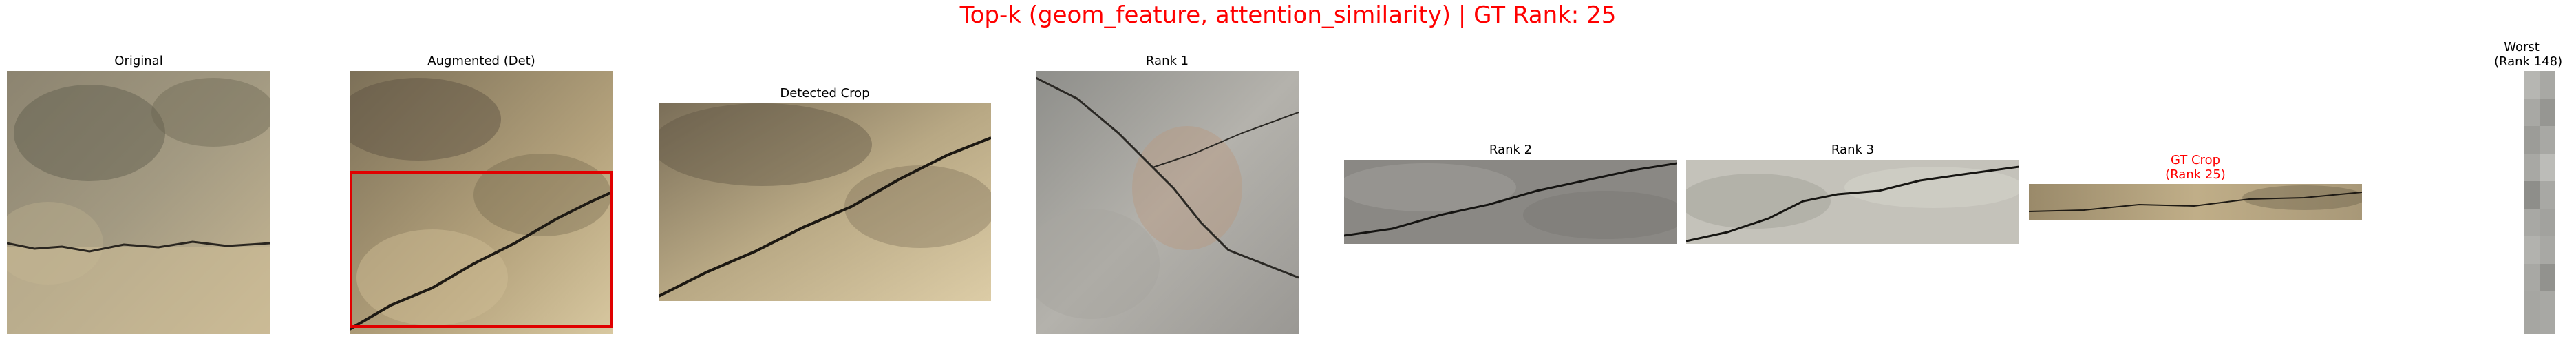 The width and height of the screenshot is (2576, 341). Describe the element at coordinates (481, 249) in the screenshot. I see `detection-bounding-box` at that location.